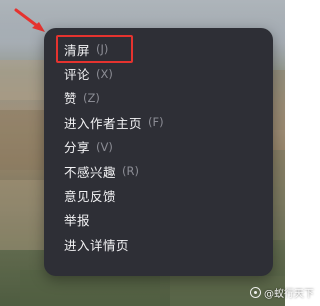 The image size is (320, 306). I want to click on menu-item-label: 意见反馈, so click(90, 197).